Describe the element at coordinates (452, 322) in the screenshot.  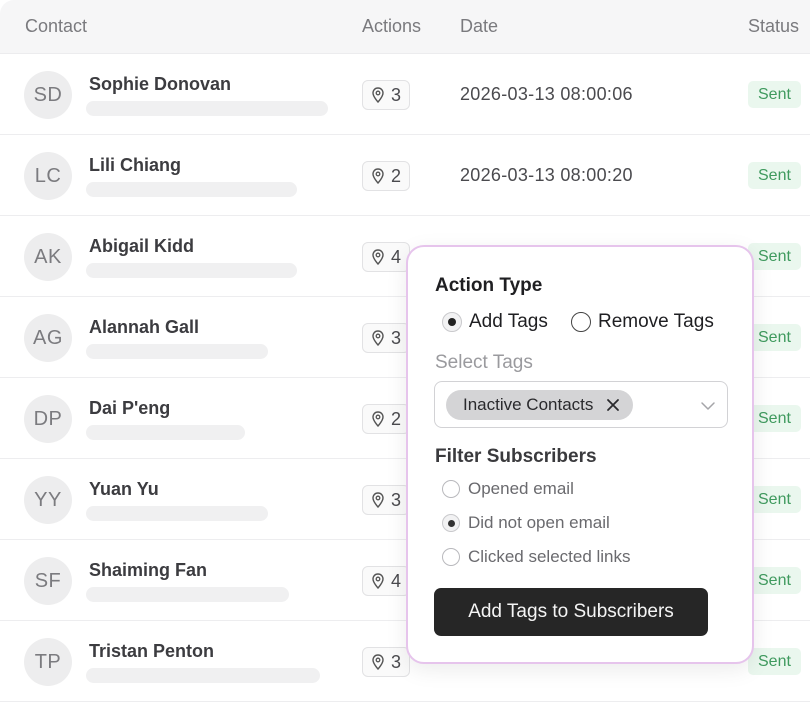
I see `add-tags-radio` at that location.